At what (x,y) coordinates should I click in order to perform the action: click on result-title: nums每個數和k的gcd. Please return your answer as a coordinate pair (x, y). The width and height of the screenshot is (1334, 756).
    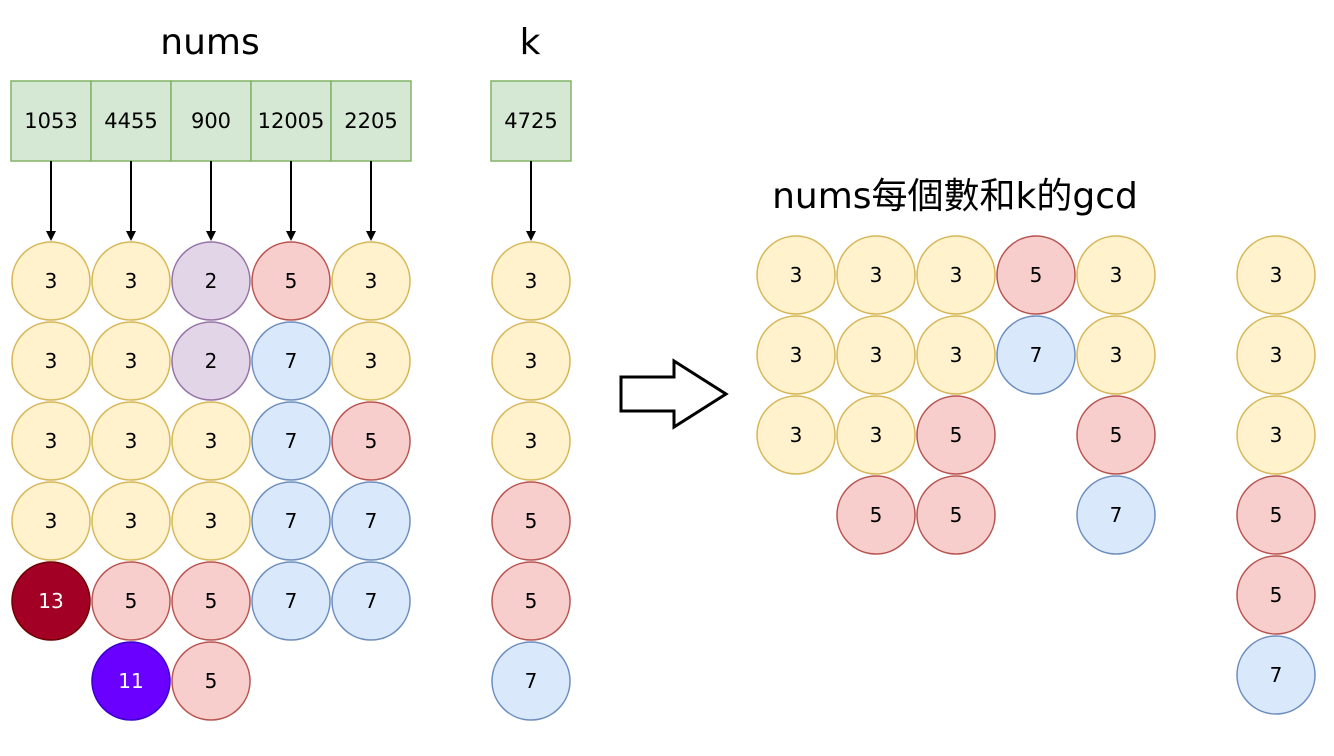
    Looking at the image, I should click on (955, 196).